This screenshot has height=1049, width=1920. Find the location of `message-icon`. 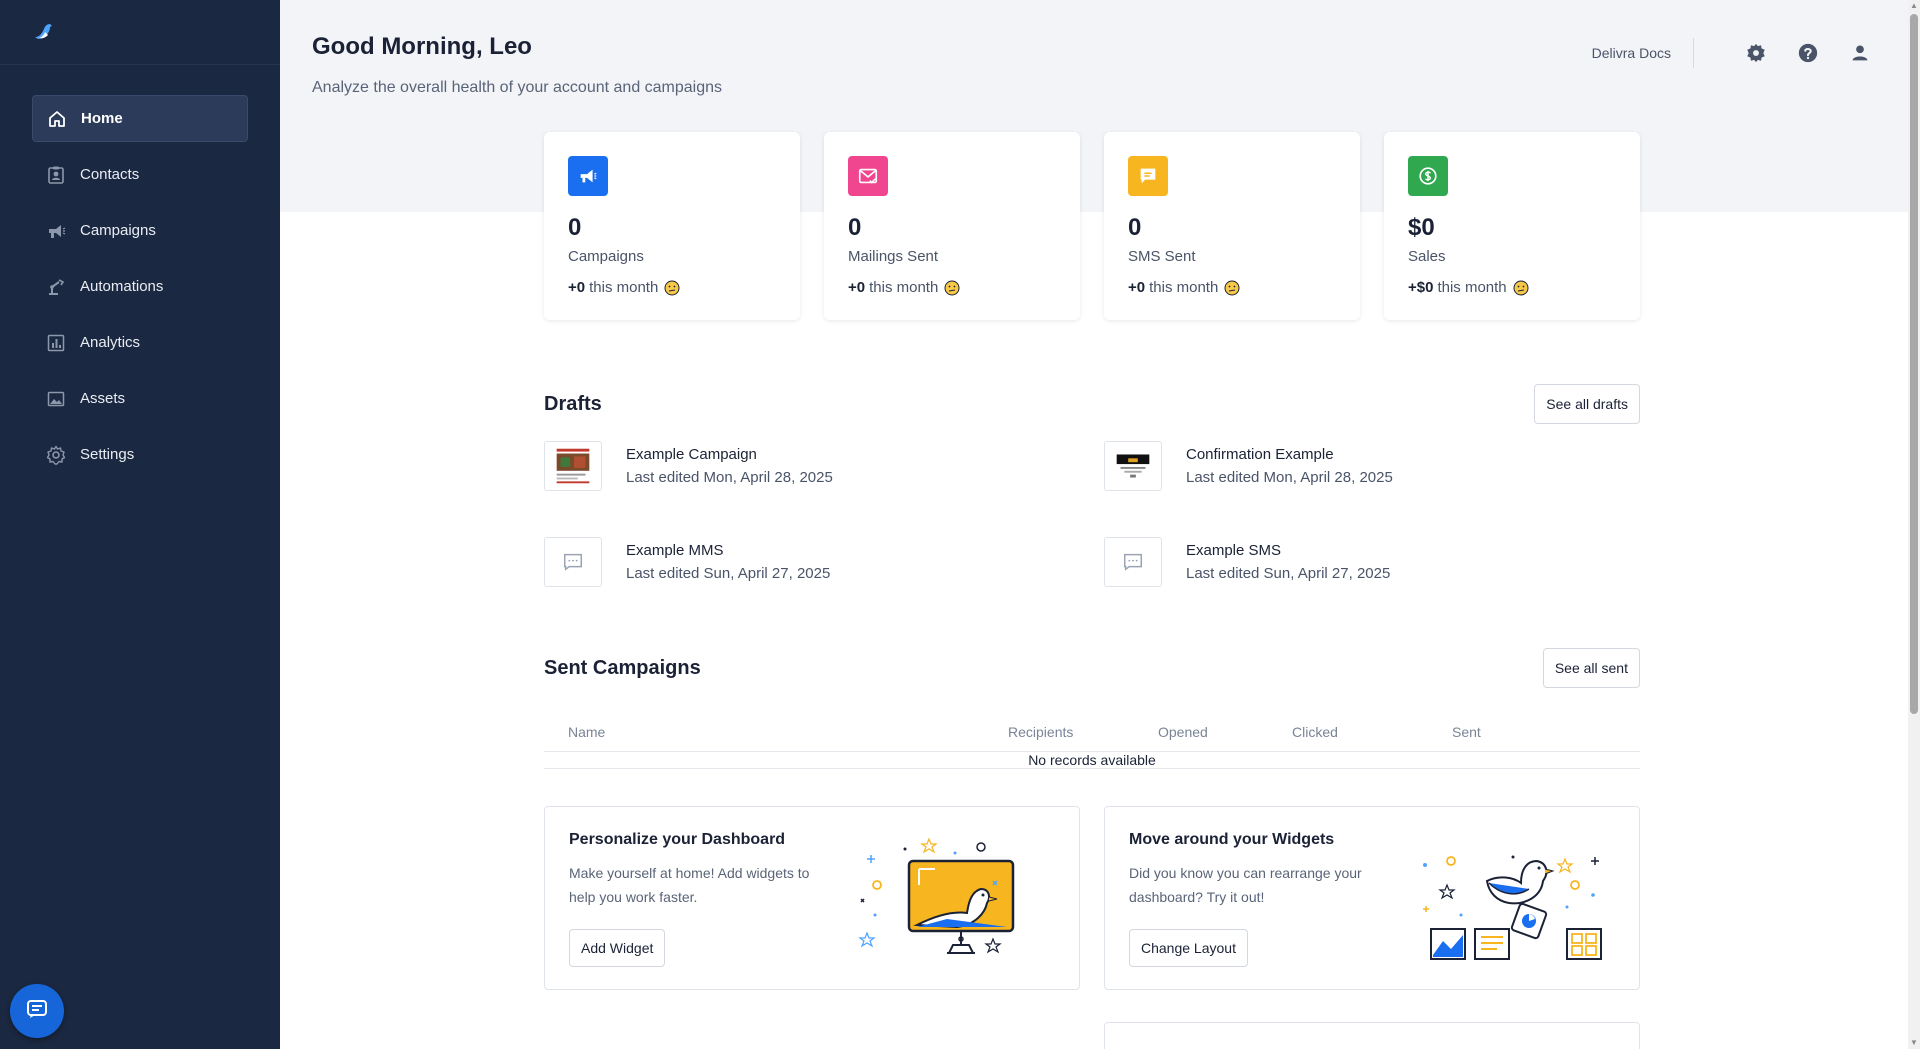

message-icon is located at coordinates (1148, 176).